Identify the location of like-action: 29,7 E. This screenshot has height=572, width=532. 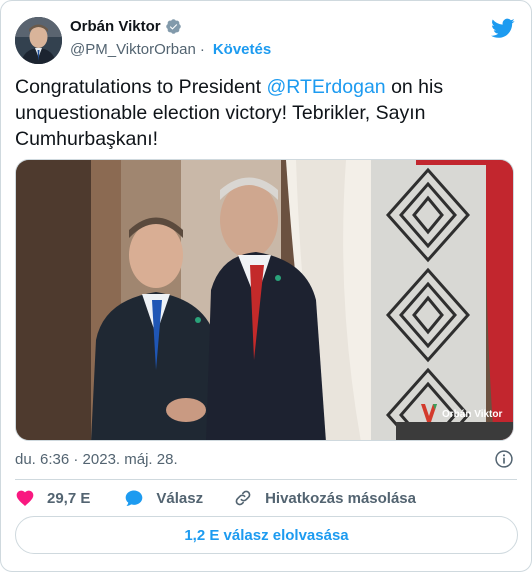
(52, 498).